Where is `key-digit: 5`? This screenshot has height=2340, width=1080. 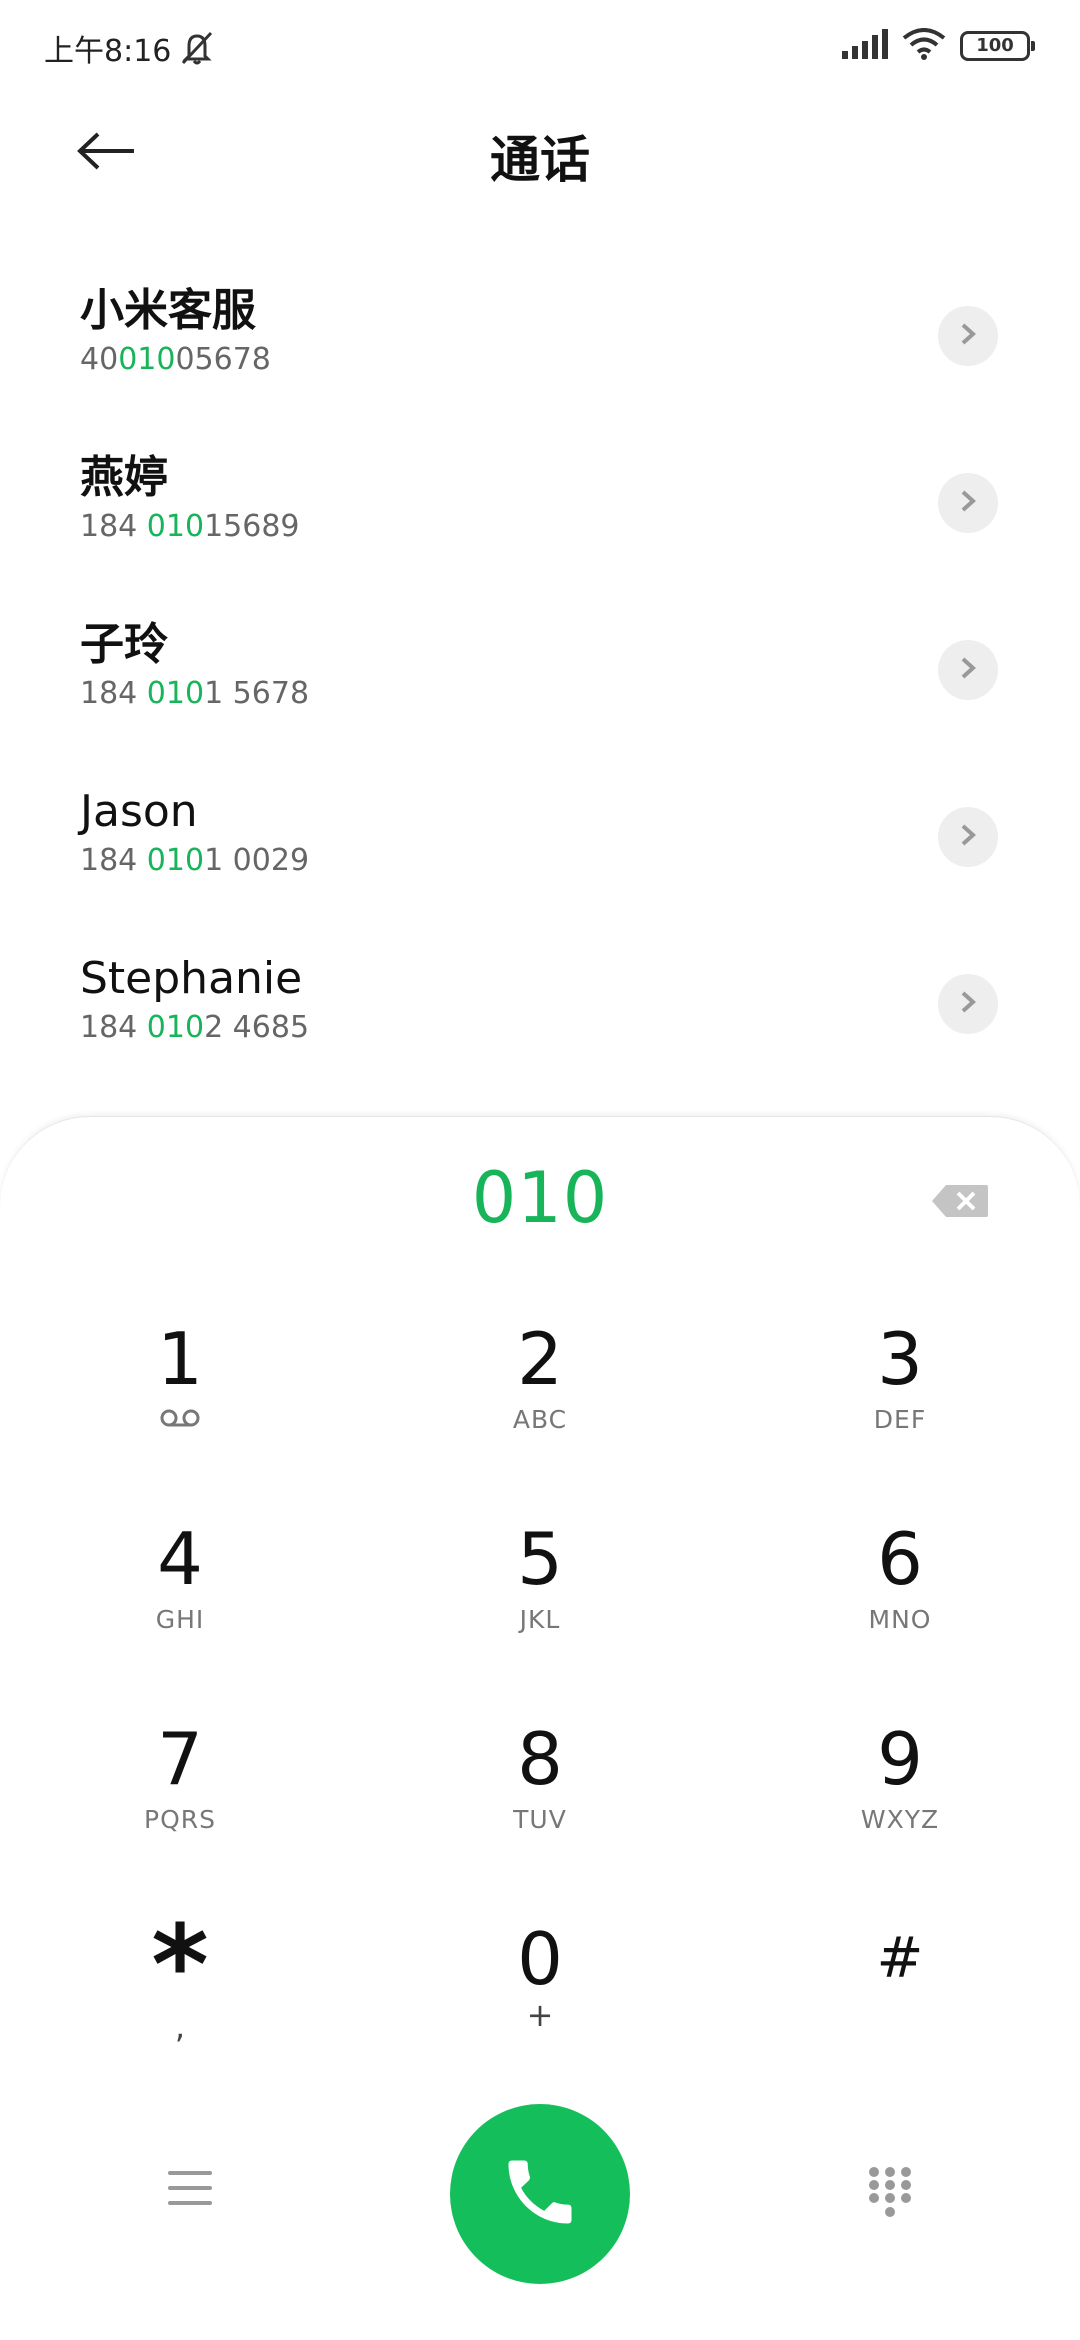
key-digit: 5 is located at coordinates (540, 1559).